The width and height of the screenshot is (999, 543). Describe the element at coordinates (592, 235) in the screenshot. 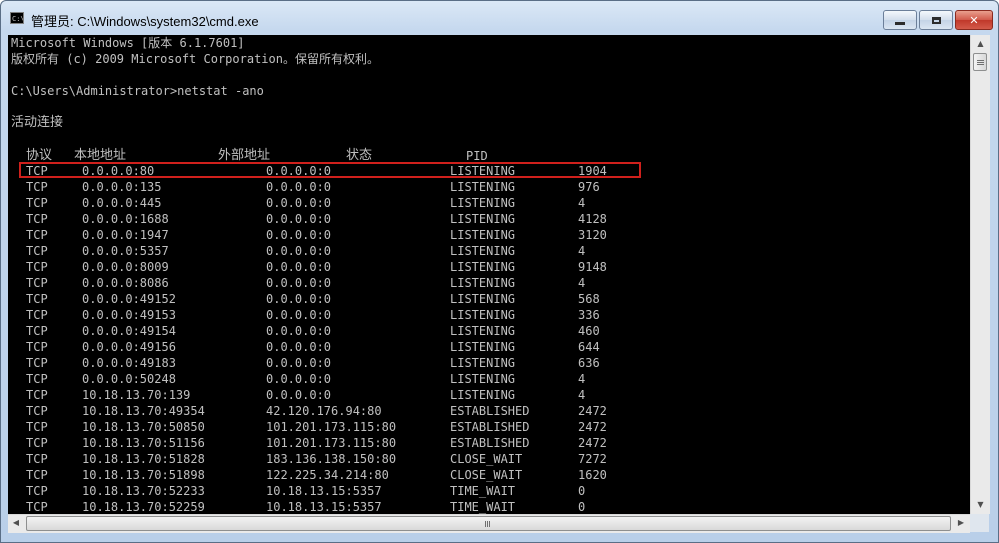

I see `cell-pid: 3120` at that location.